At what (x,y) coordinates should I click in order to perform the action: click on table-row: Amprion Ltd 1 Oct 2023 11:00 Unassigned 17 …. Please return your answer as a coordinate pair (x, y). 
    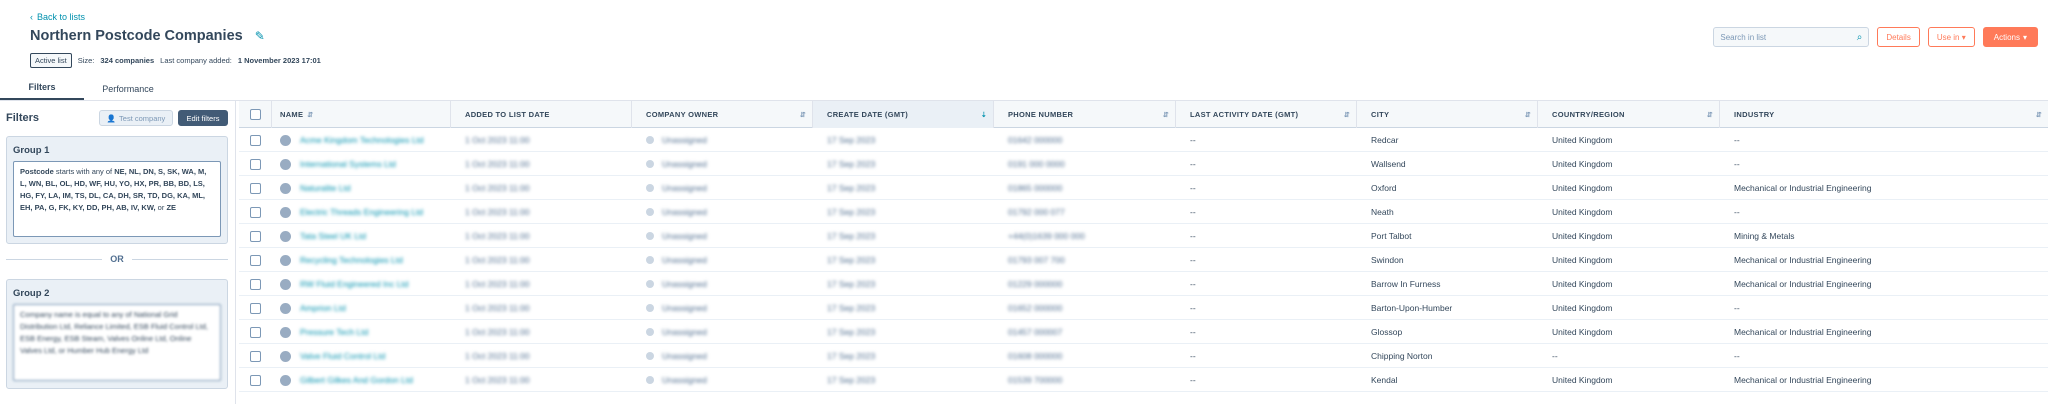
    Looking at the image, I should click on (1143, 308).